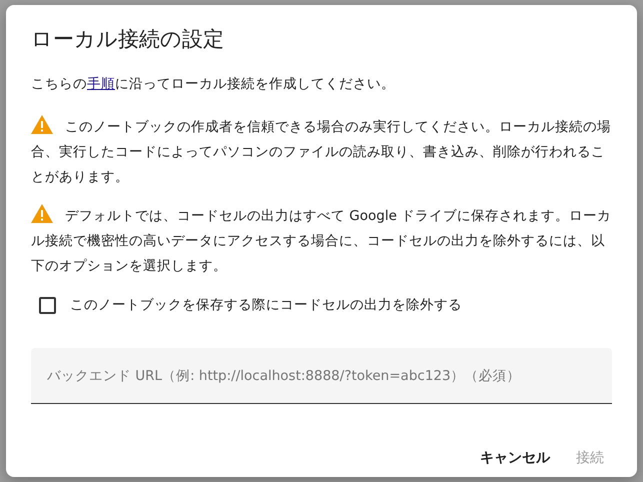  What do you see at coordinates (128, 39) in the screenshot?
I see `dialog-title: ローカル接続の設定` at bounding box center [128, 39].